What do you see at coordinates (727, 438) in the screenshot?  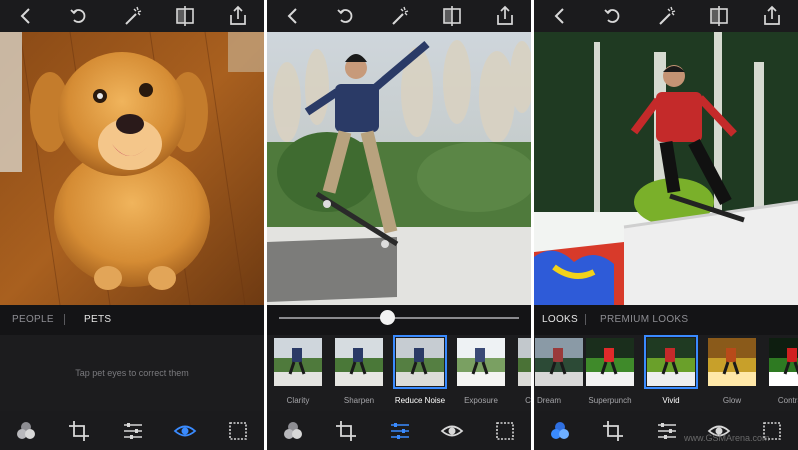 I see `watermark: www.GSMArena.com` at bounding box center [727, 438].